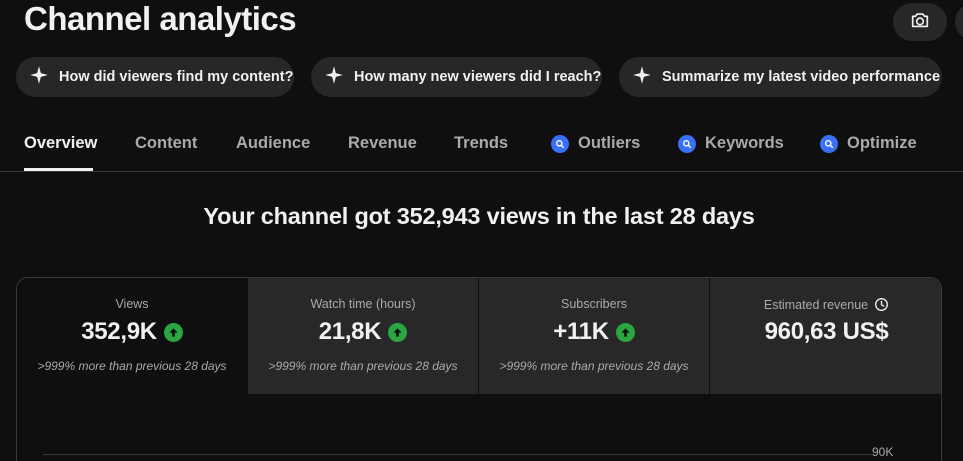  I want to click on chip-viewers-find-content: How did viewers find my content?, so click(155, 77).